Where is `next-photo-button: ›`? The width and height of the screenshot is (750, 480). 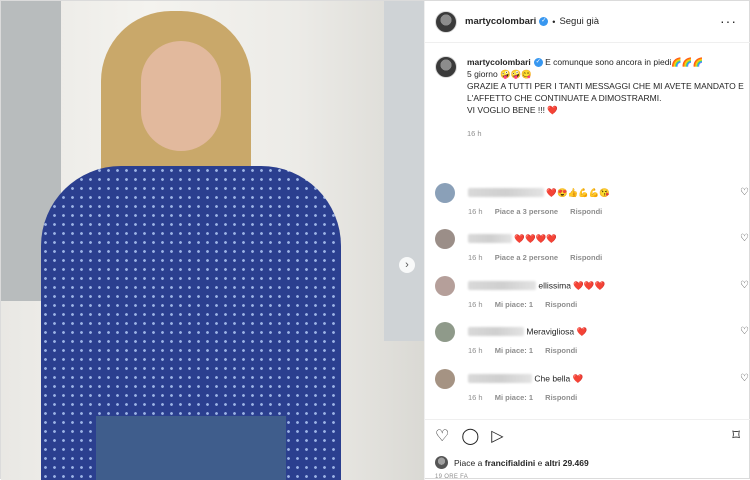
next-photo-button: › is located at coordinates (407, 265).